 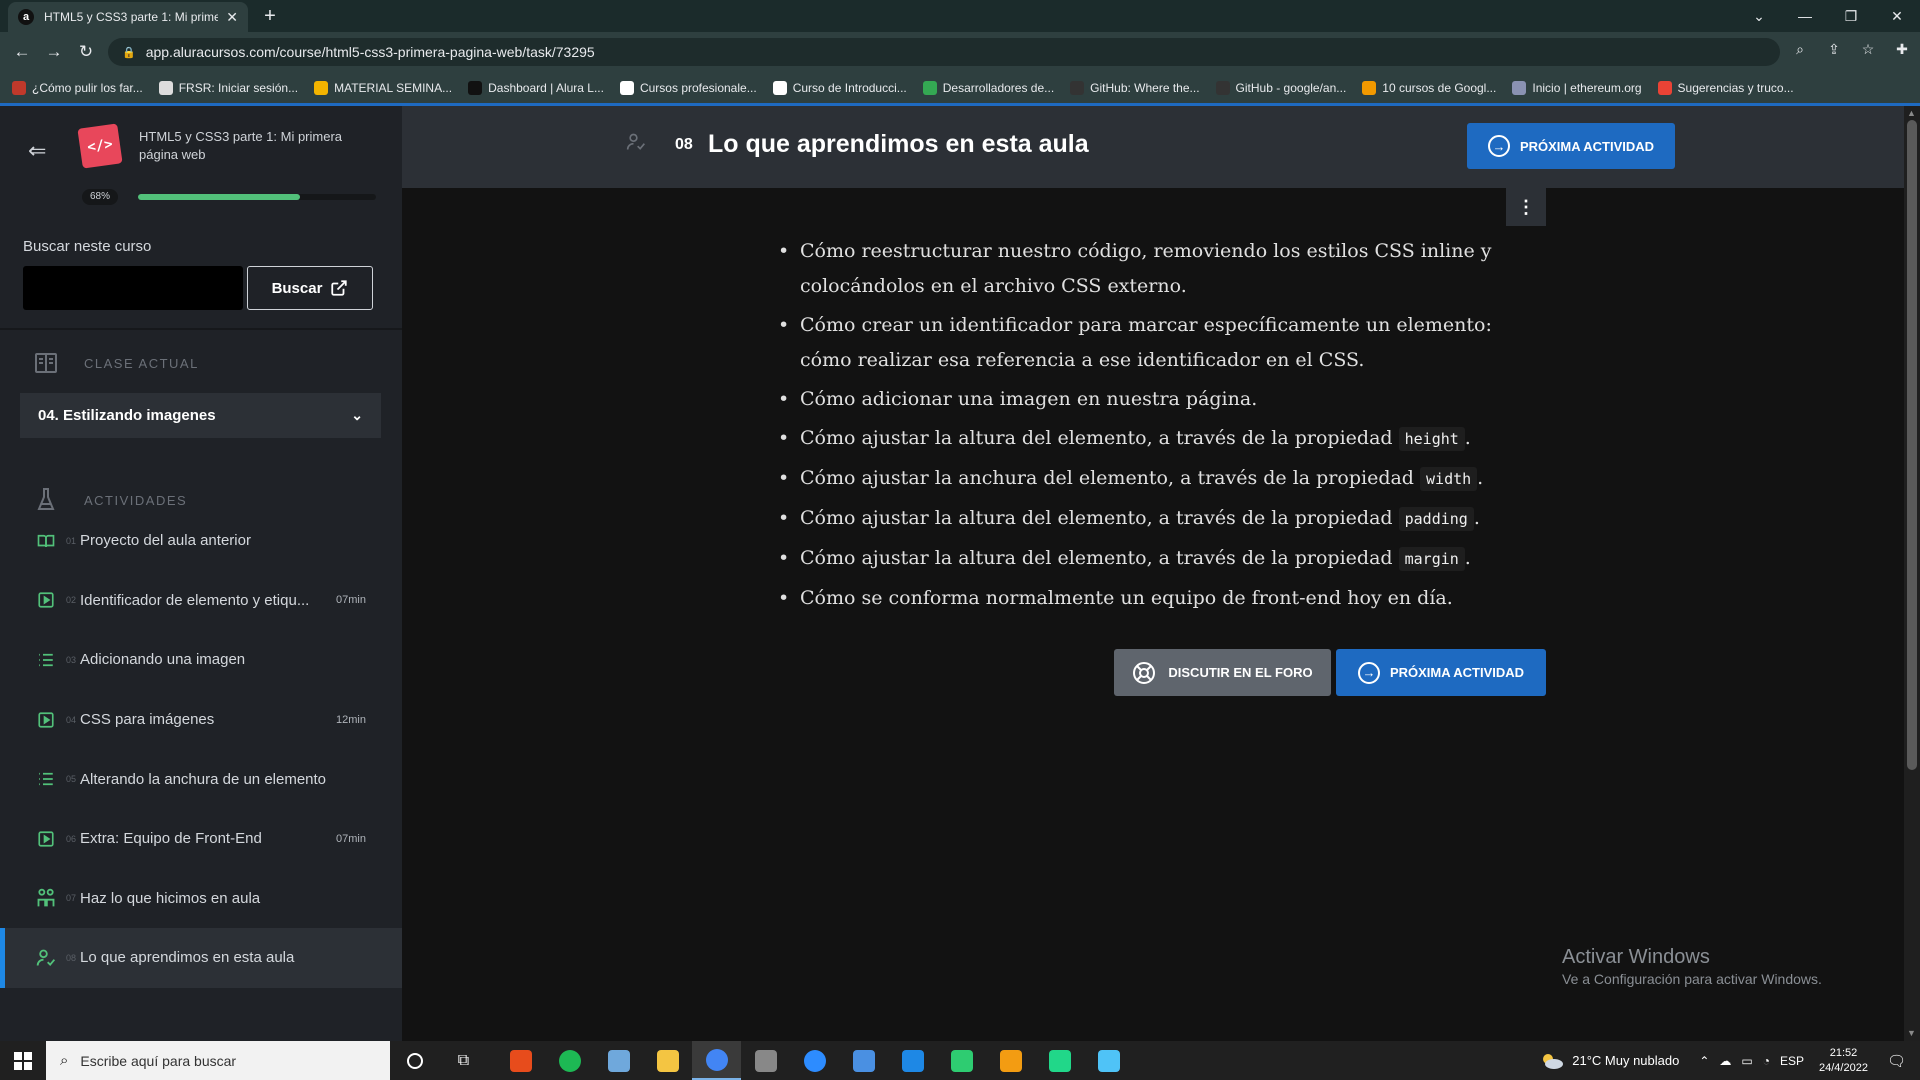 What do you see at coordinates (232, 17) in the screenshot?
I see `tab-close-icon: ✕` at bounding box center [232, 17].